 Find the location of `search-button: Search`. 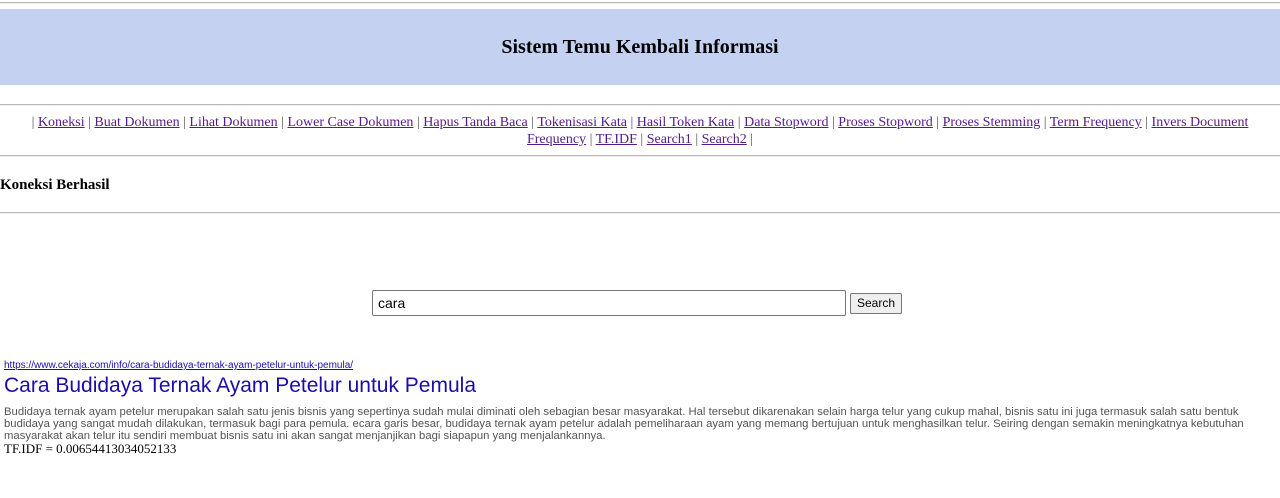

search-button: Search is located at coordinates (876, 303).